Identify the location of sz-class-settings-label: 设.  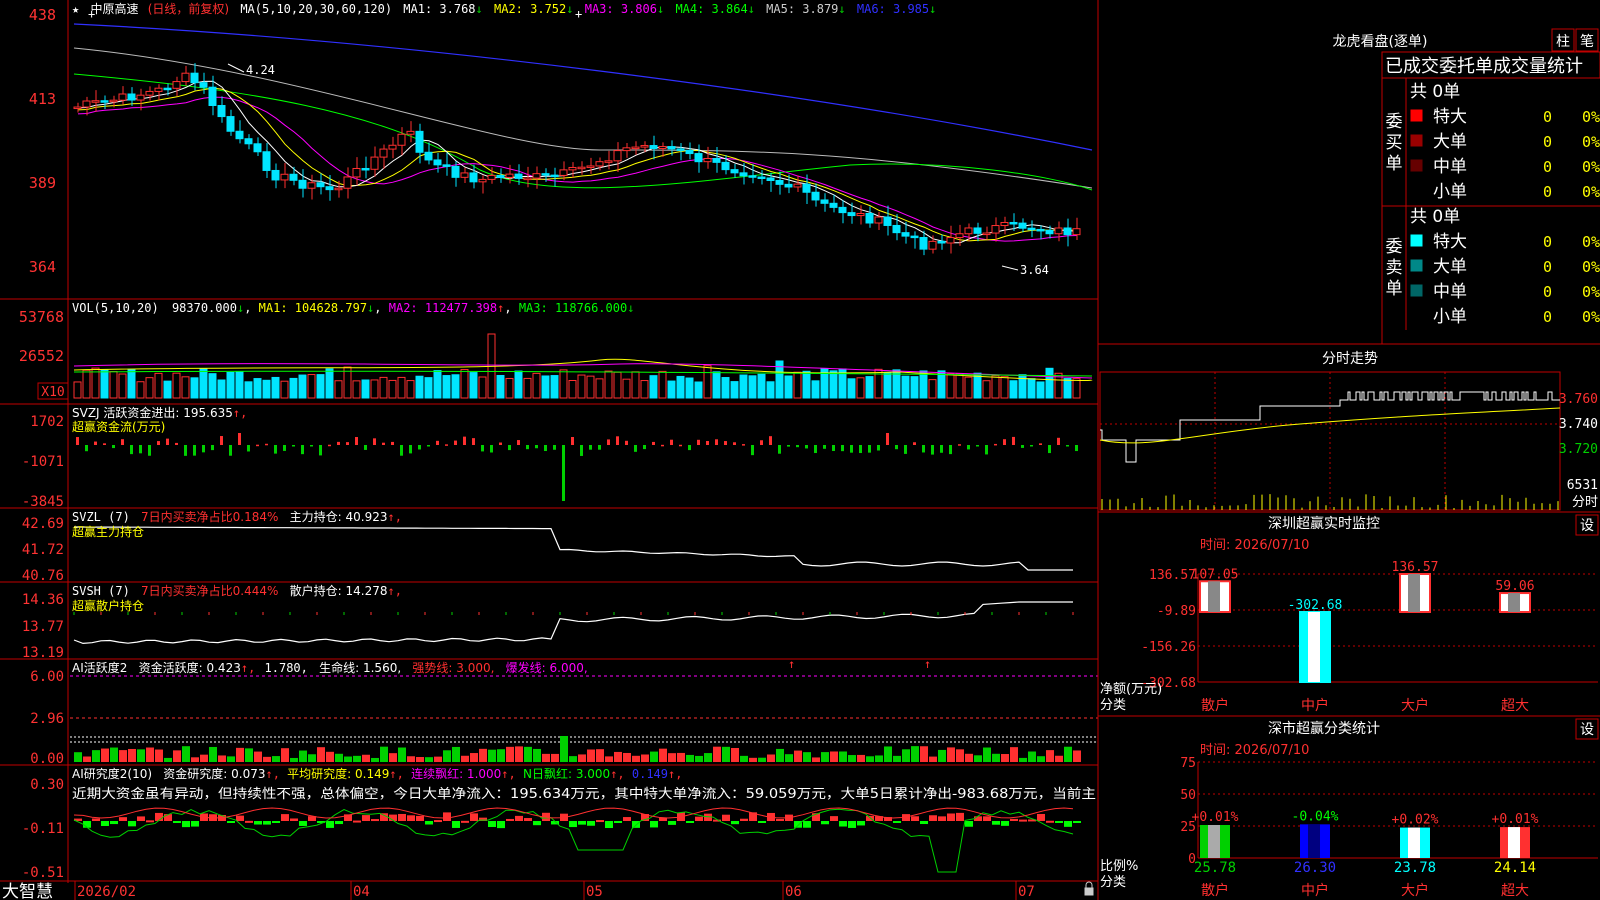
(1587, 730).